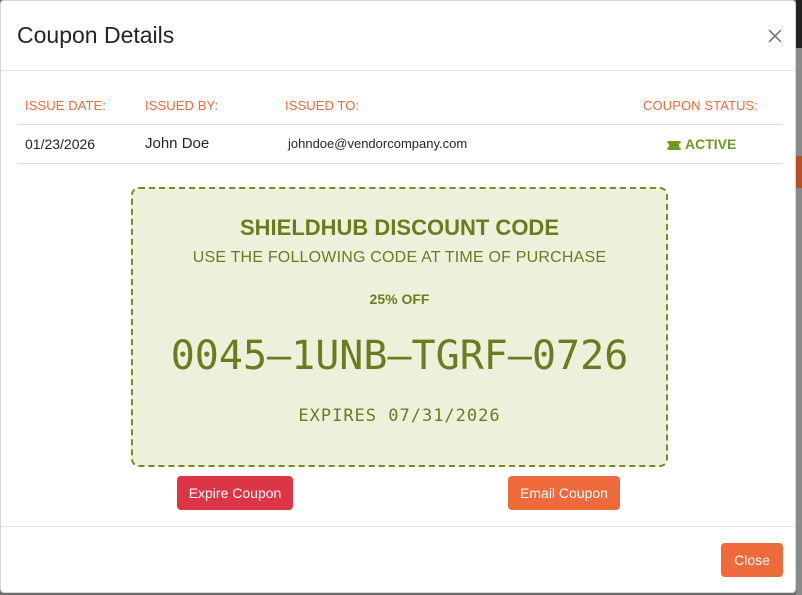  Describe the element at coordinates (398, 526) in the screenshot. I see `modal-footer-divider` at that location.